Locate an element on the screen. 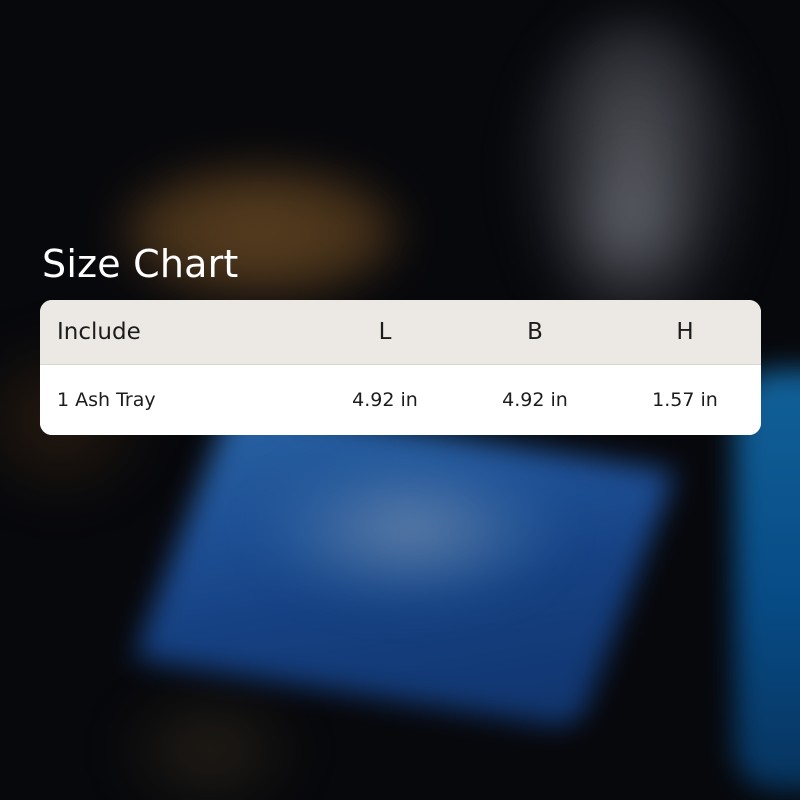 This screenshot has width=800, height=800. table-header-row: Include L B H is located at coordinates (400, 332).